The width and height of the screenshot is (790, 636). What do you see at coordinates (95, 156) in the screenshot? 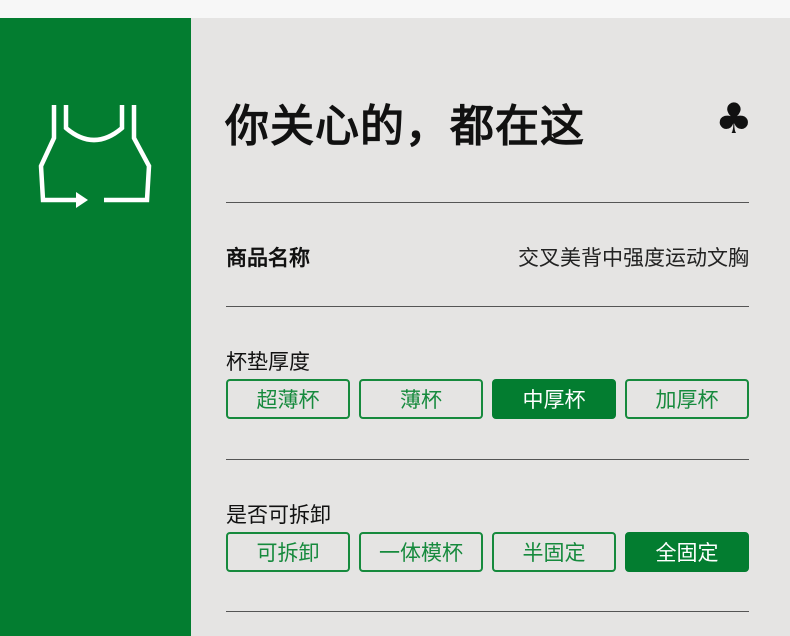
I see `sports-bra-icon` at bounding box center [95, 156].